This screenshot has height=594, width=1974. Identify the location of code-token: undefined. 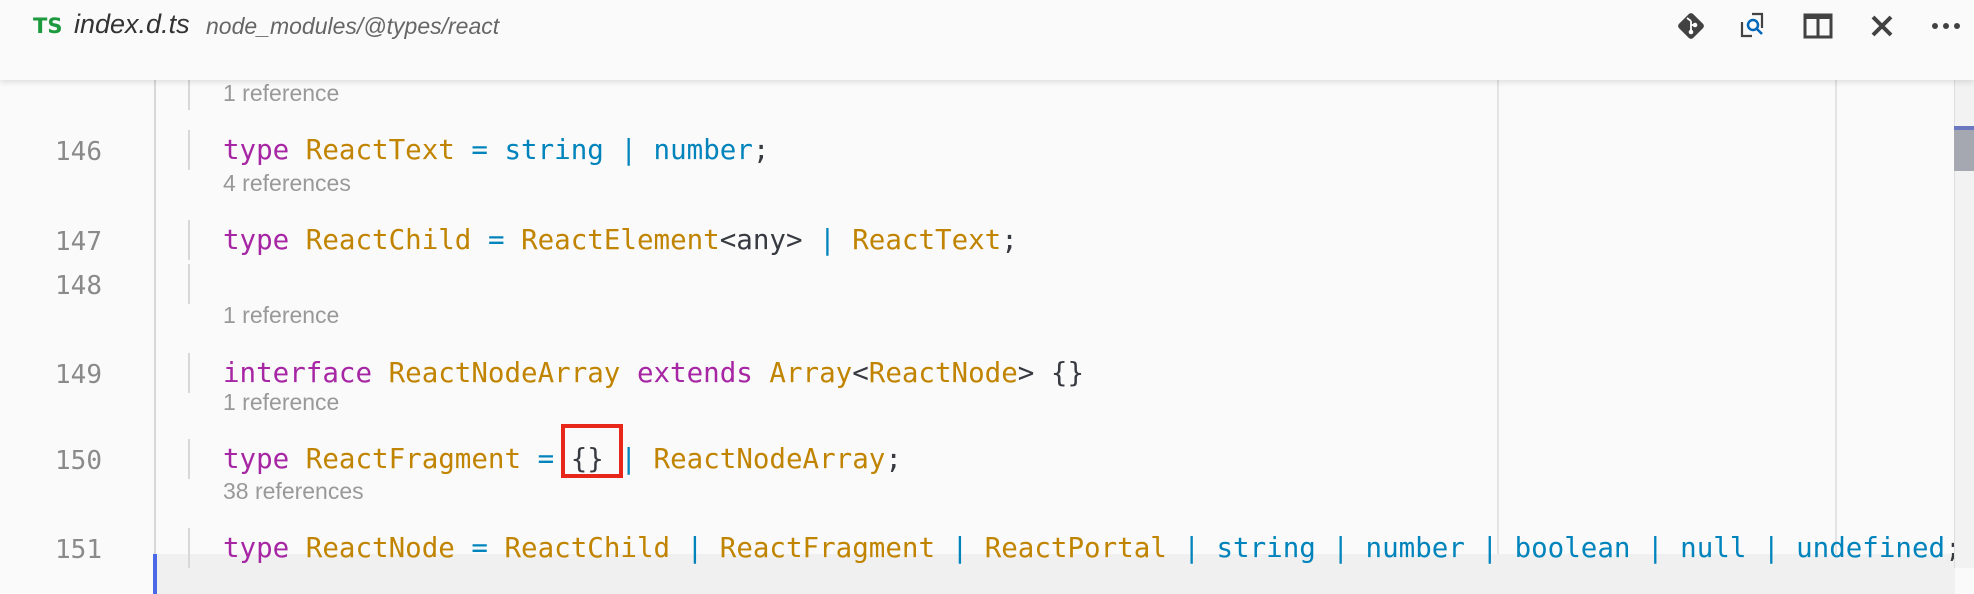
(1871, 548).